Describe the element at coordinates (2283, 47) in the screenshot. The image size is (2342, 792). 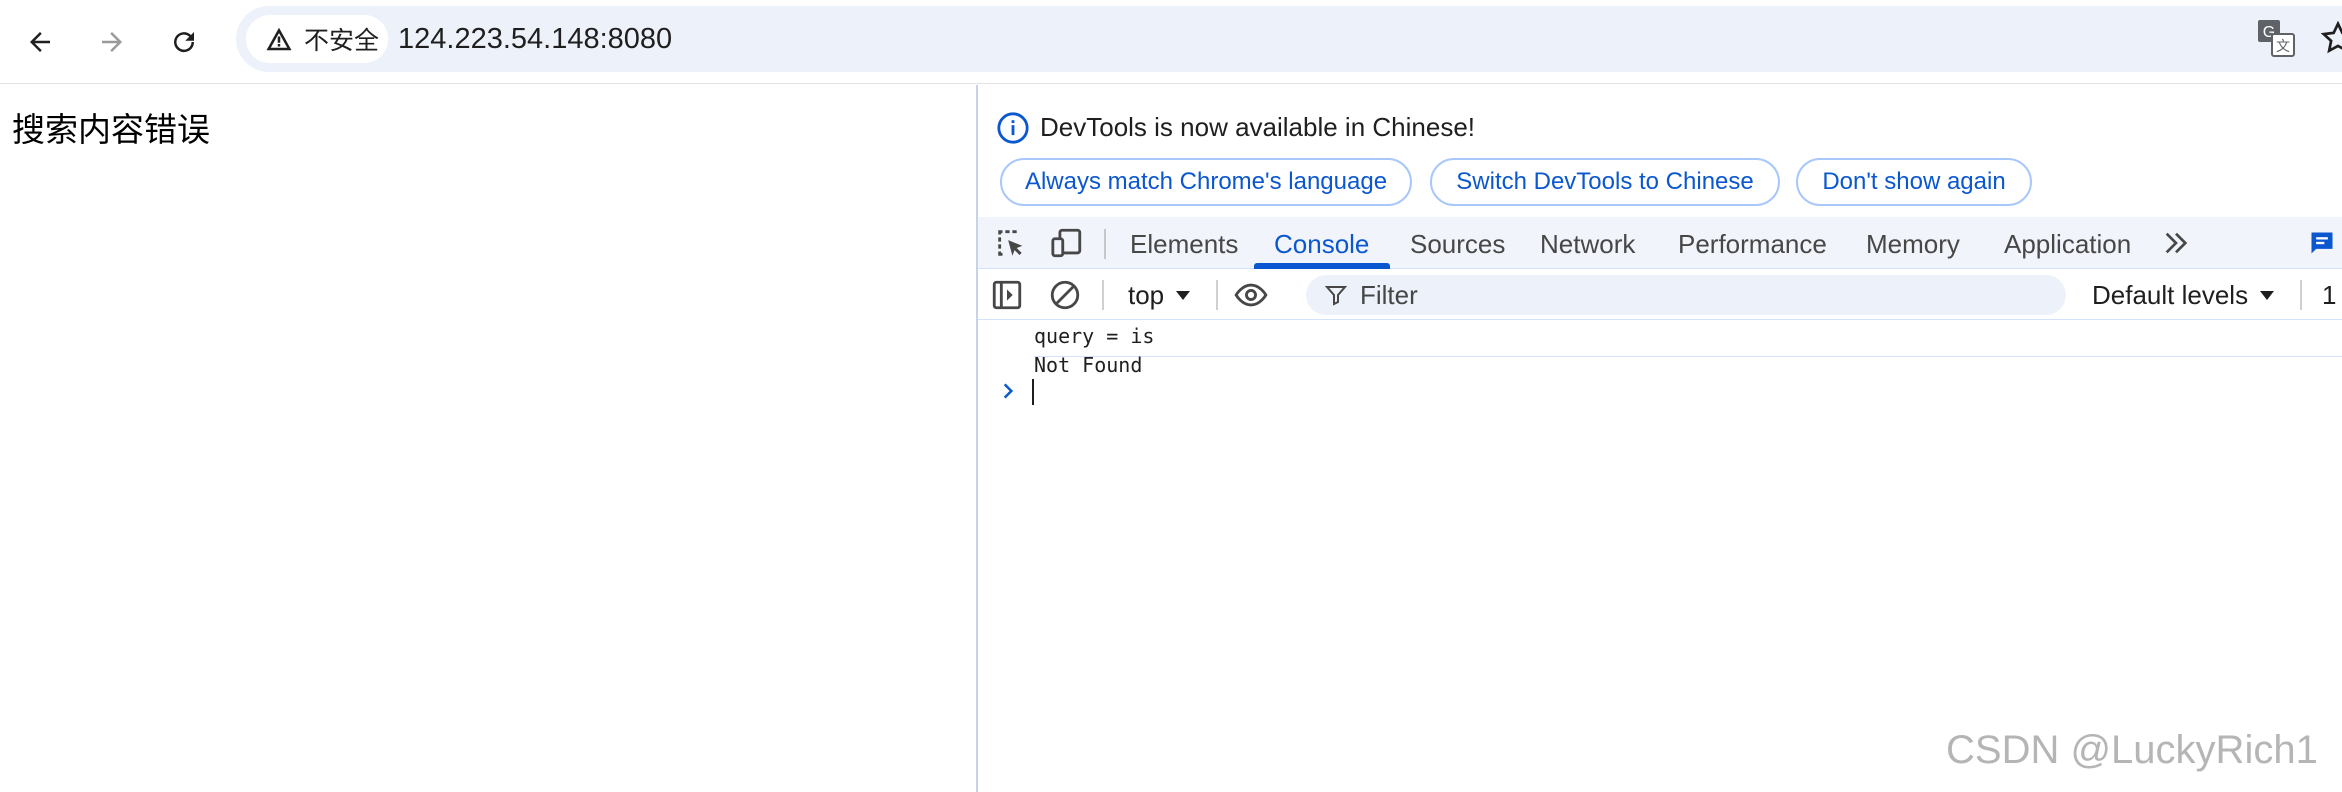
I see `svg-text: 文` at that location.